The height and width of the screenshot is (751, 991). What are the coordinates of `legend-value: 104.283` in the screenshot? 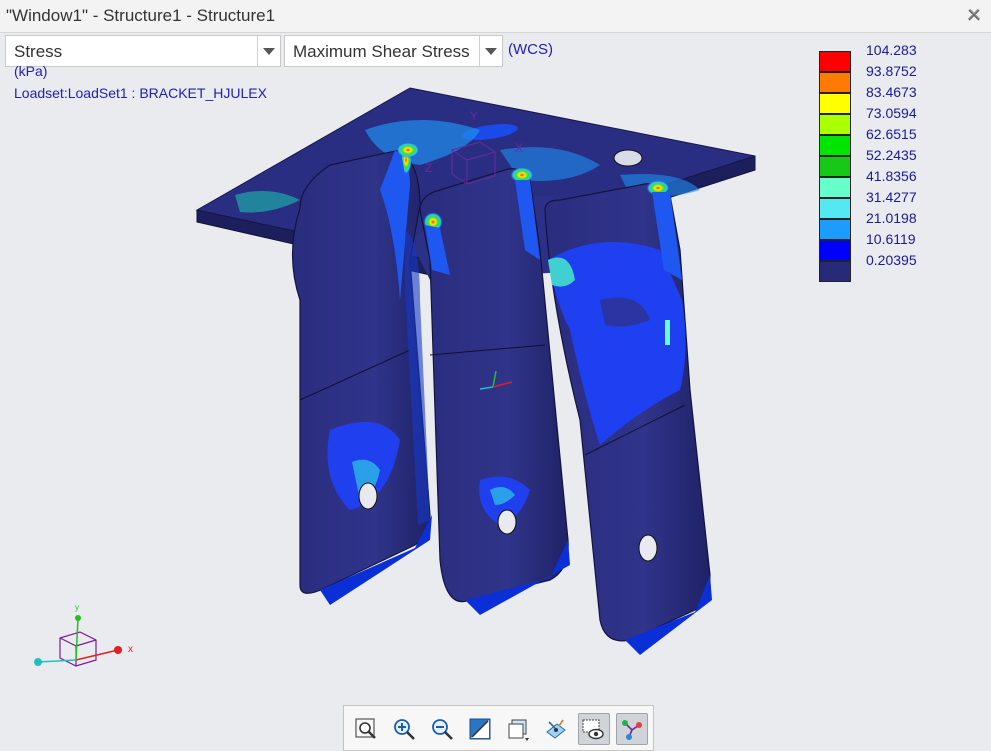 It's located at (891, 50).